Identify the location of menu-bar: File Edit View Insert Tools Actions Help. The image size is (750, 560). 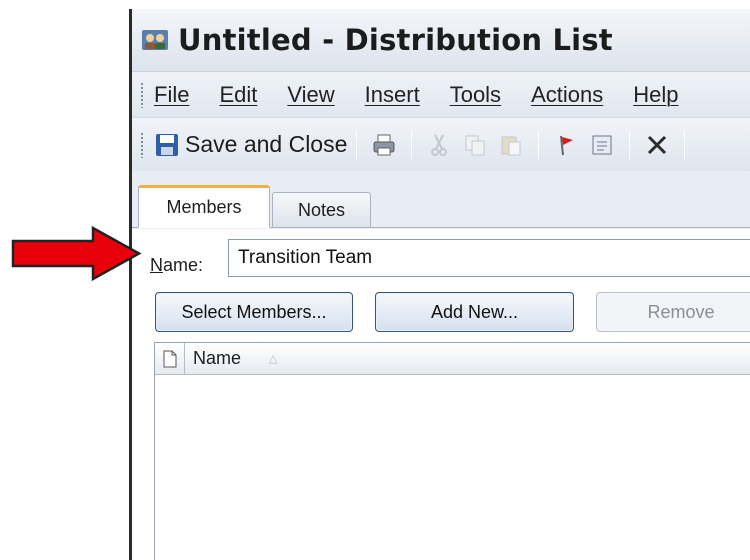
(441, 94).